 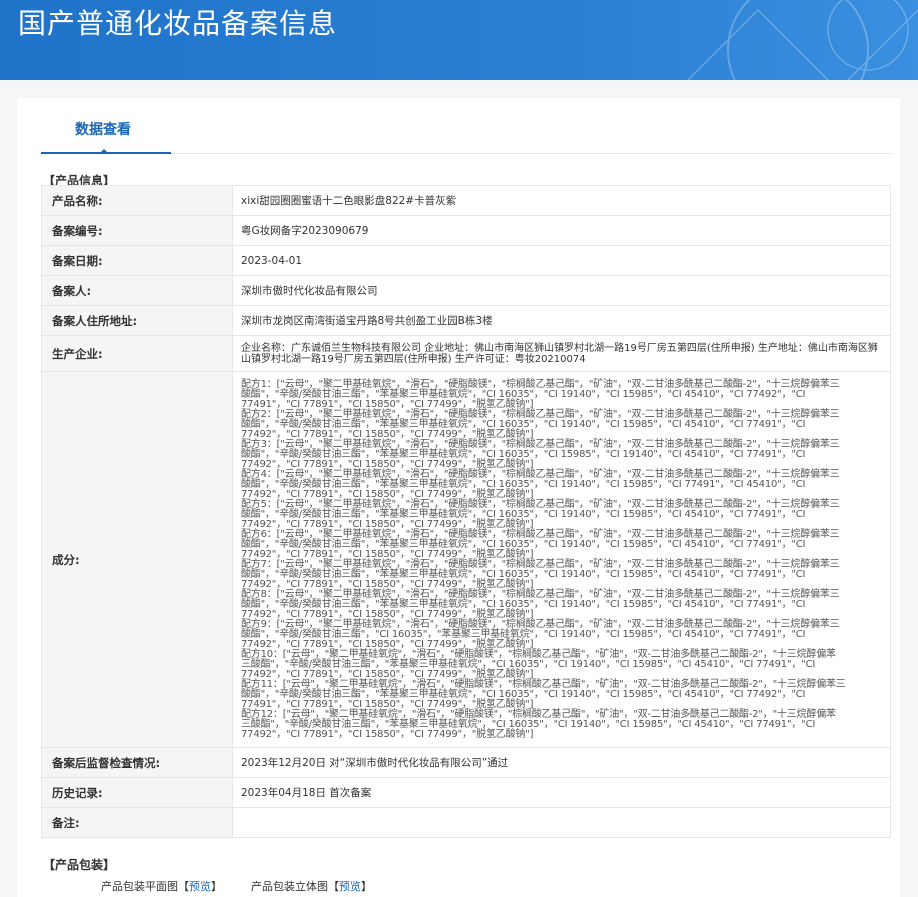 I want to click on registrant-value: 深圳市傲时代化妆品有限公司, so click(x=561, y=290).